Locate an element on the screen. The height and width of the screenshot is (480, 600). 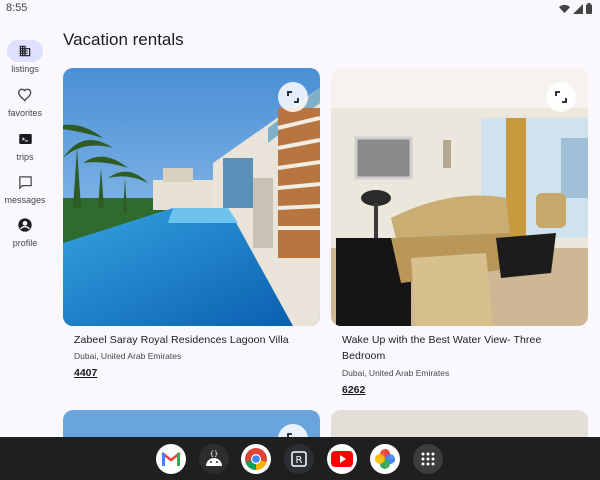
photos-glyph is located at coordinates (385, 459).